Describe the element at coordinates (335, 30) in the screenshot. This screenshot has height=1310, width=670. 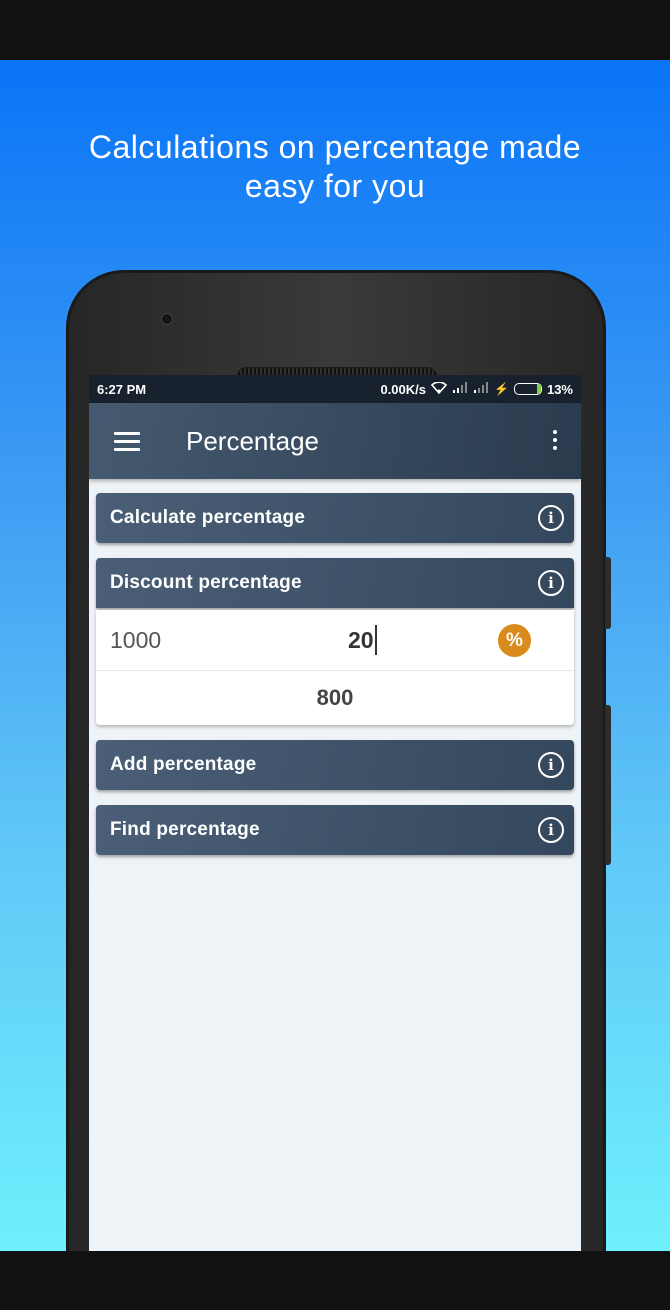
I see `top-black-bar` at that location.